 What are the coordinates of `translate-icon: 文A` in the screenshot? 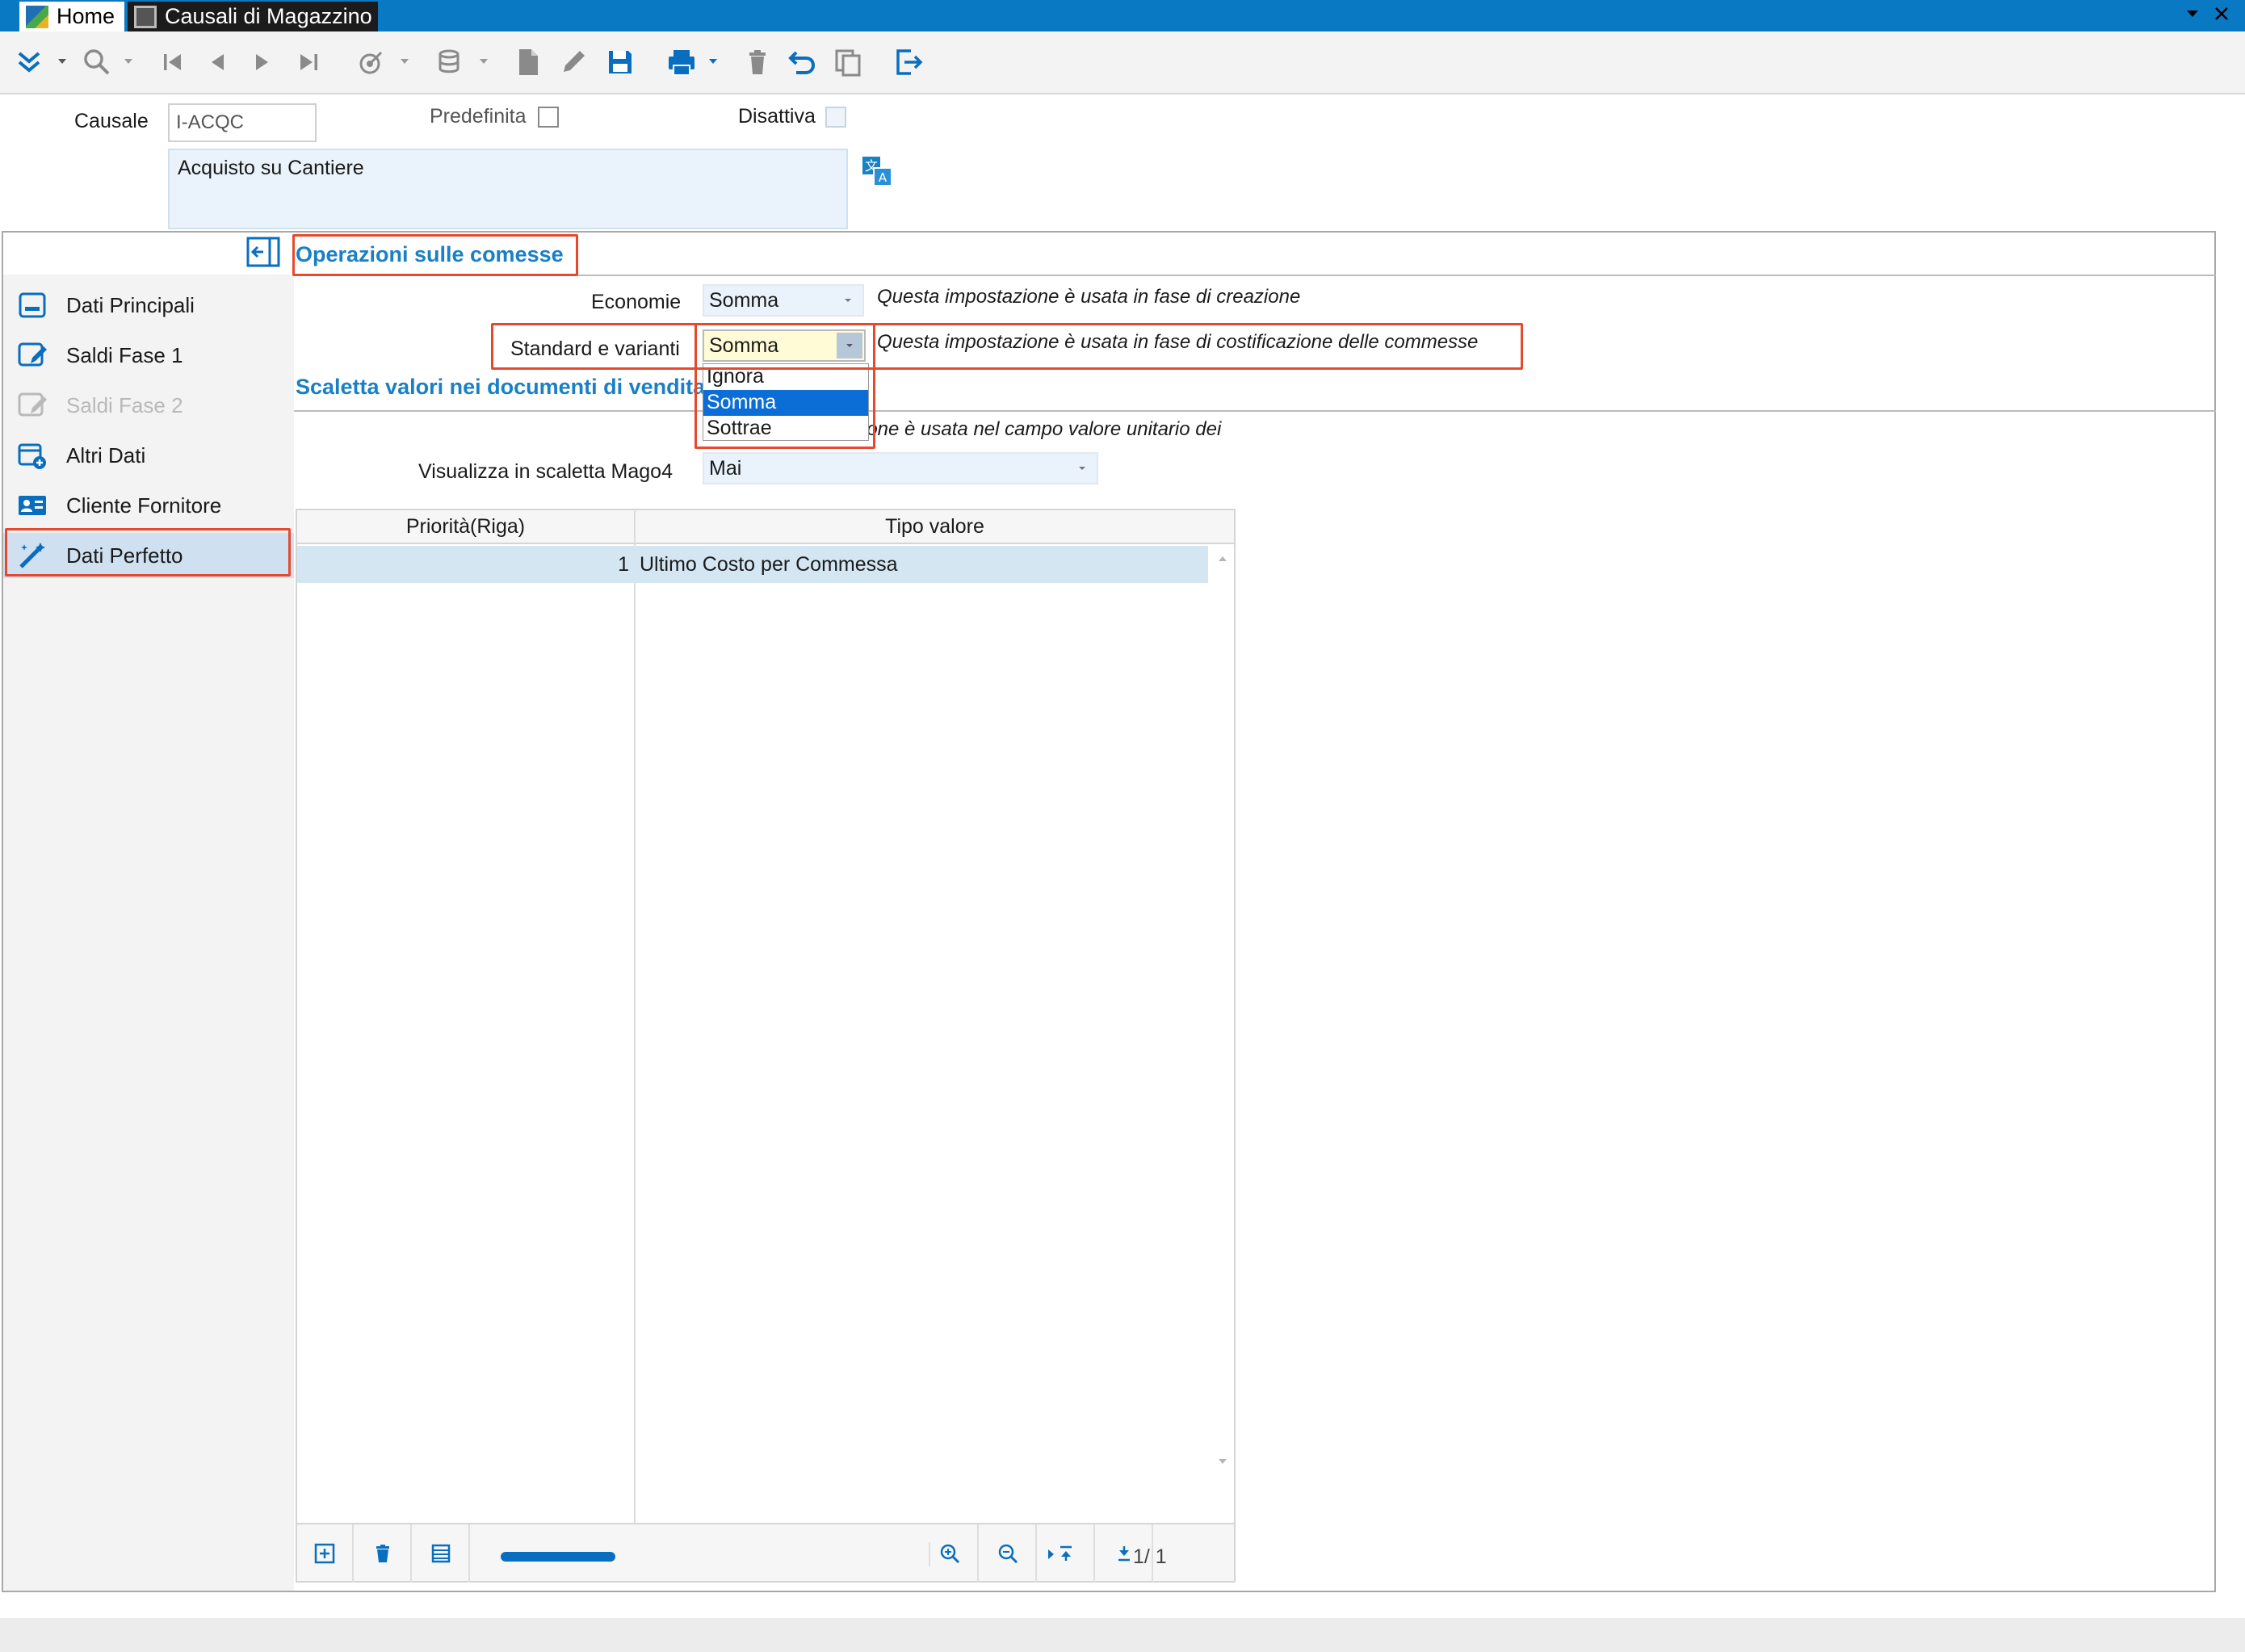 It's located at (877, 172).